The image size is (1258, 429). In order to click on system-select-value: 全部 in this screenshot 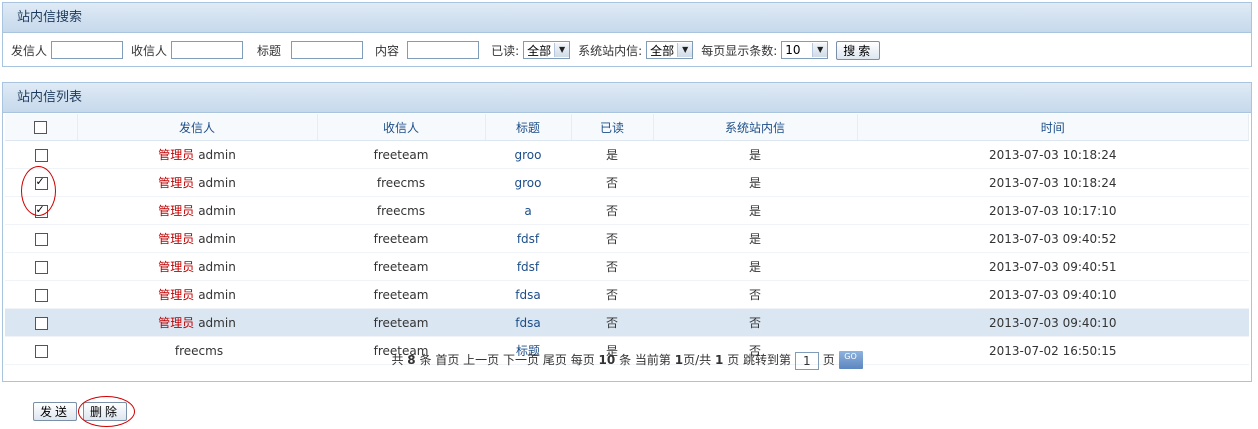, I will do `click(662, 50)`.